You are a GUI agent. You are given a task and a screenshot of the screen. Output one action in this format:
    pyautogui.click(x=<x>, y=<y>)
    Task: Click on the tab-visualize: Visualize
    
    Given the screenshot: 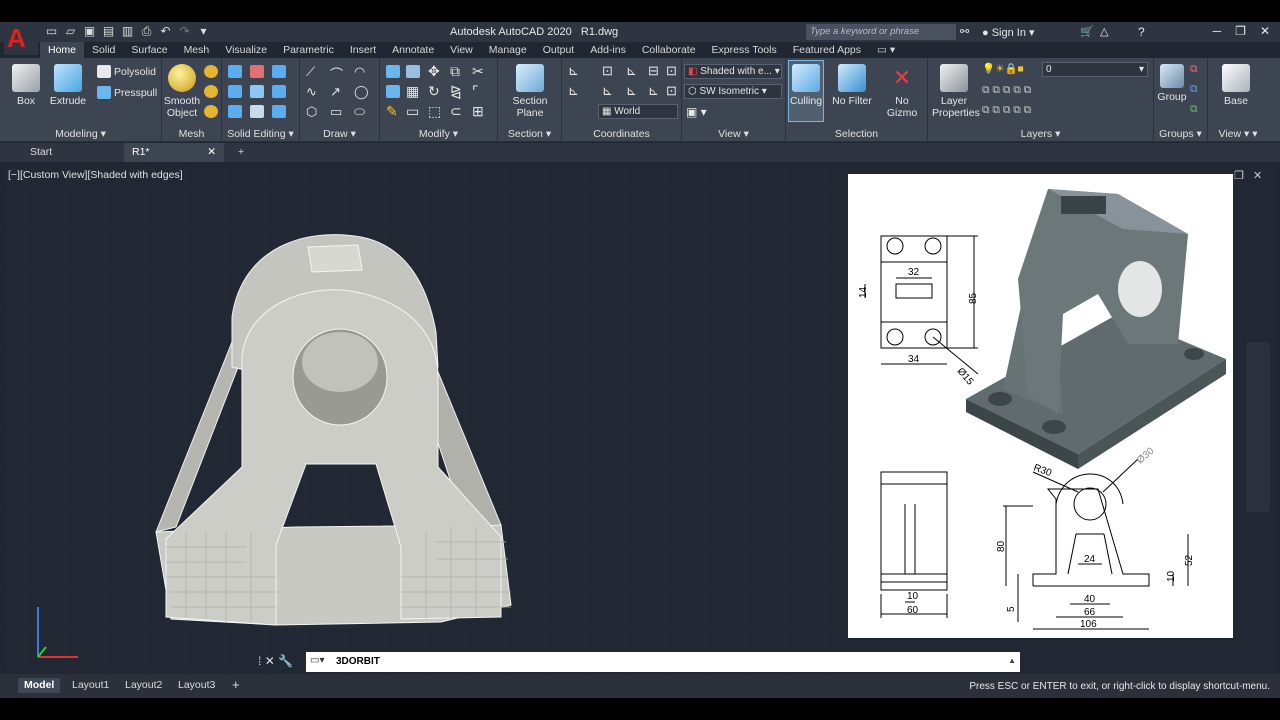 What is the action you would take?
    pyautogui.click(x=246, y=50)
    